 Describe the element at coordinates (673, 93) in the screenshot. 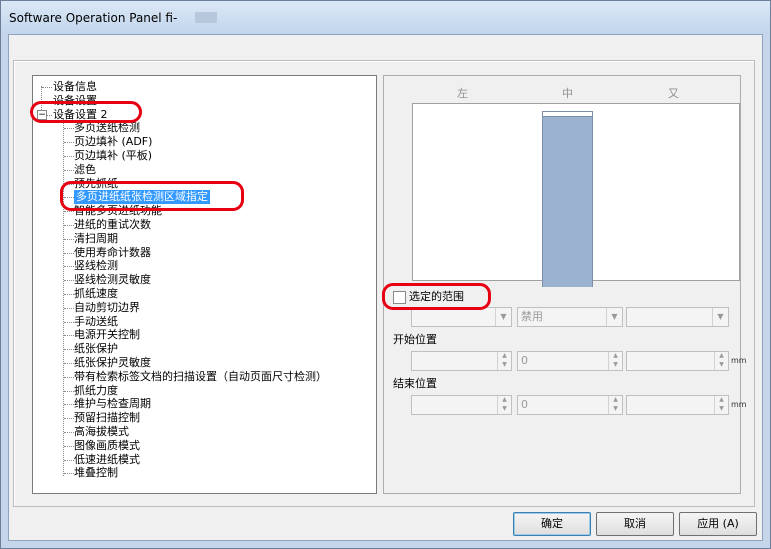

I see `column-label-right: 又` at that location.